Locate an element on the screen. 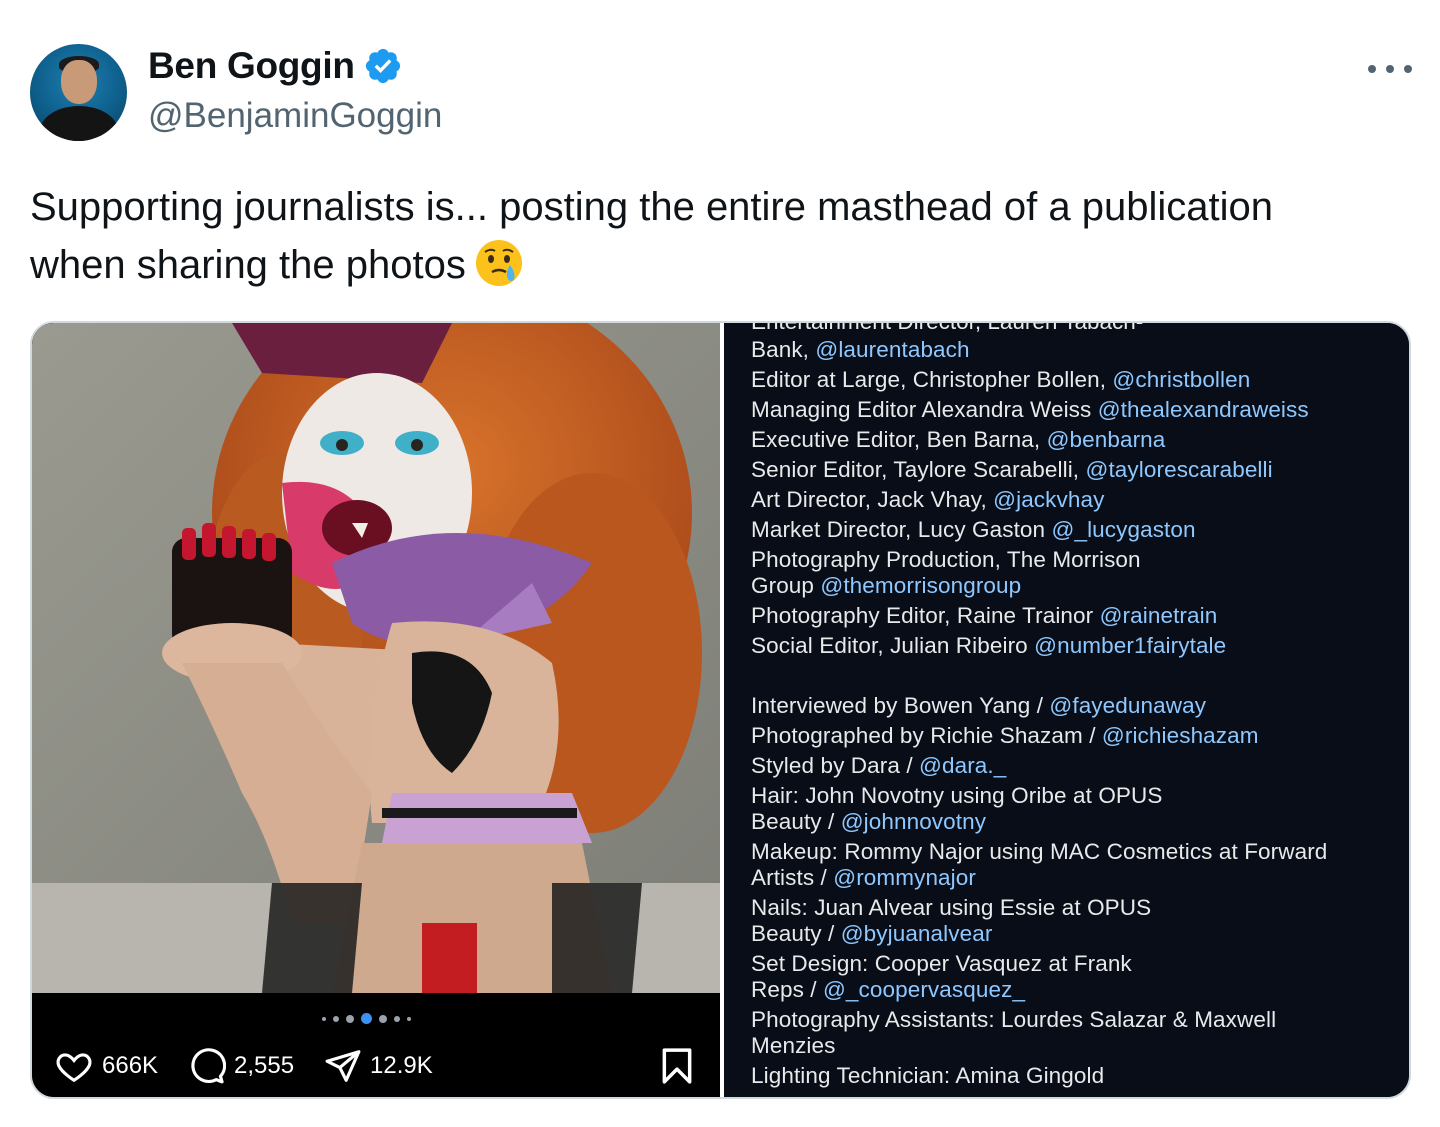 The height and width of the screenshot is (1127, 1440). tweet-text-line-2: when sharing the photos is located at coordinates (715, 265).